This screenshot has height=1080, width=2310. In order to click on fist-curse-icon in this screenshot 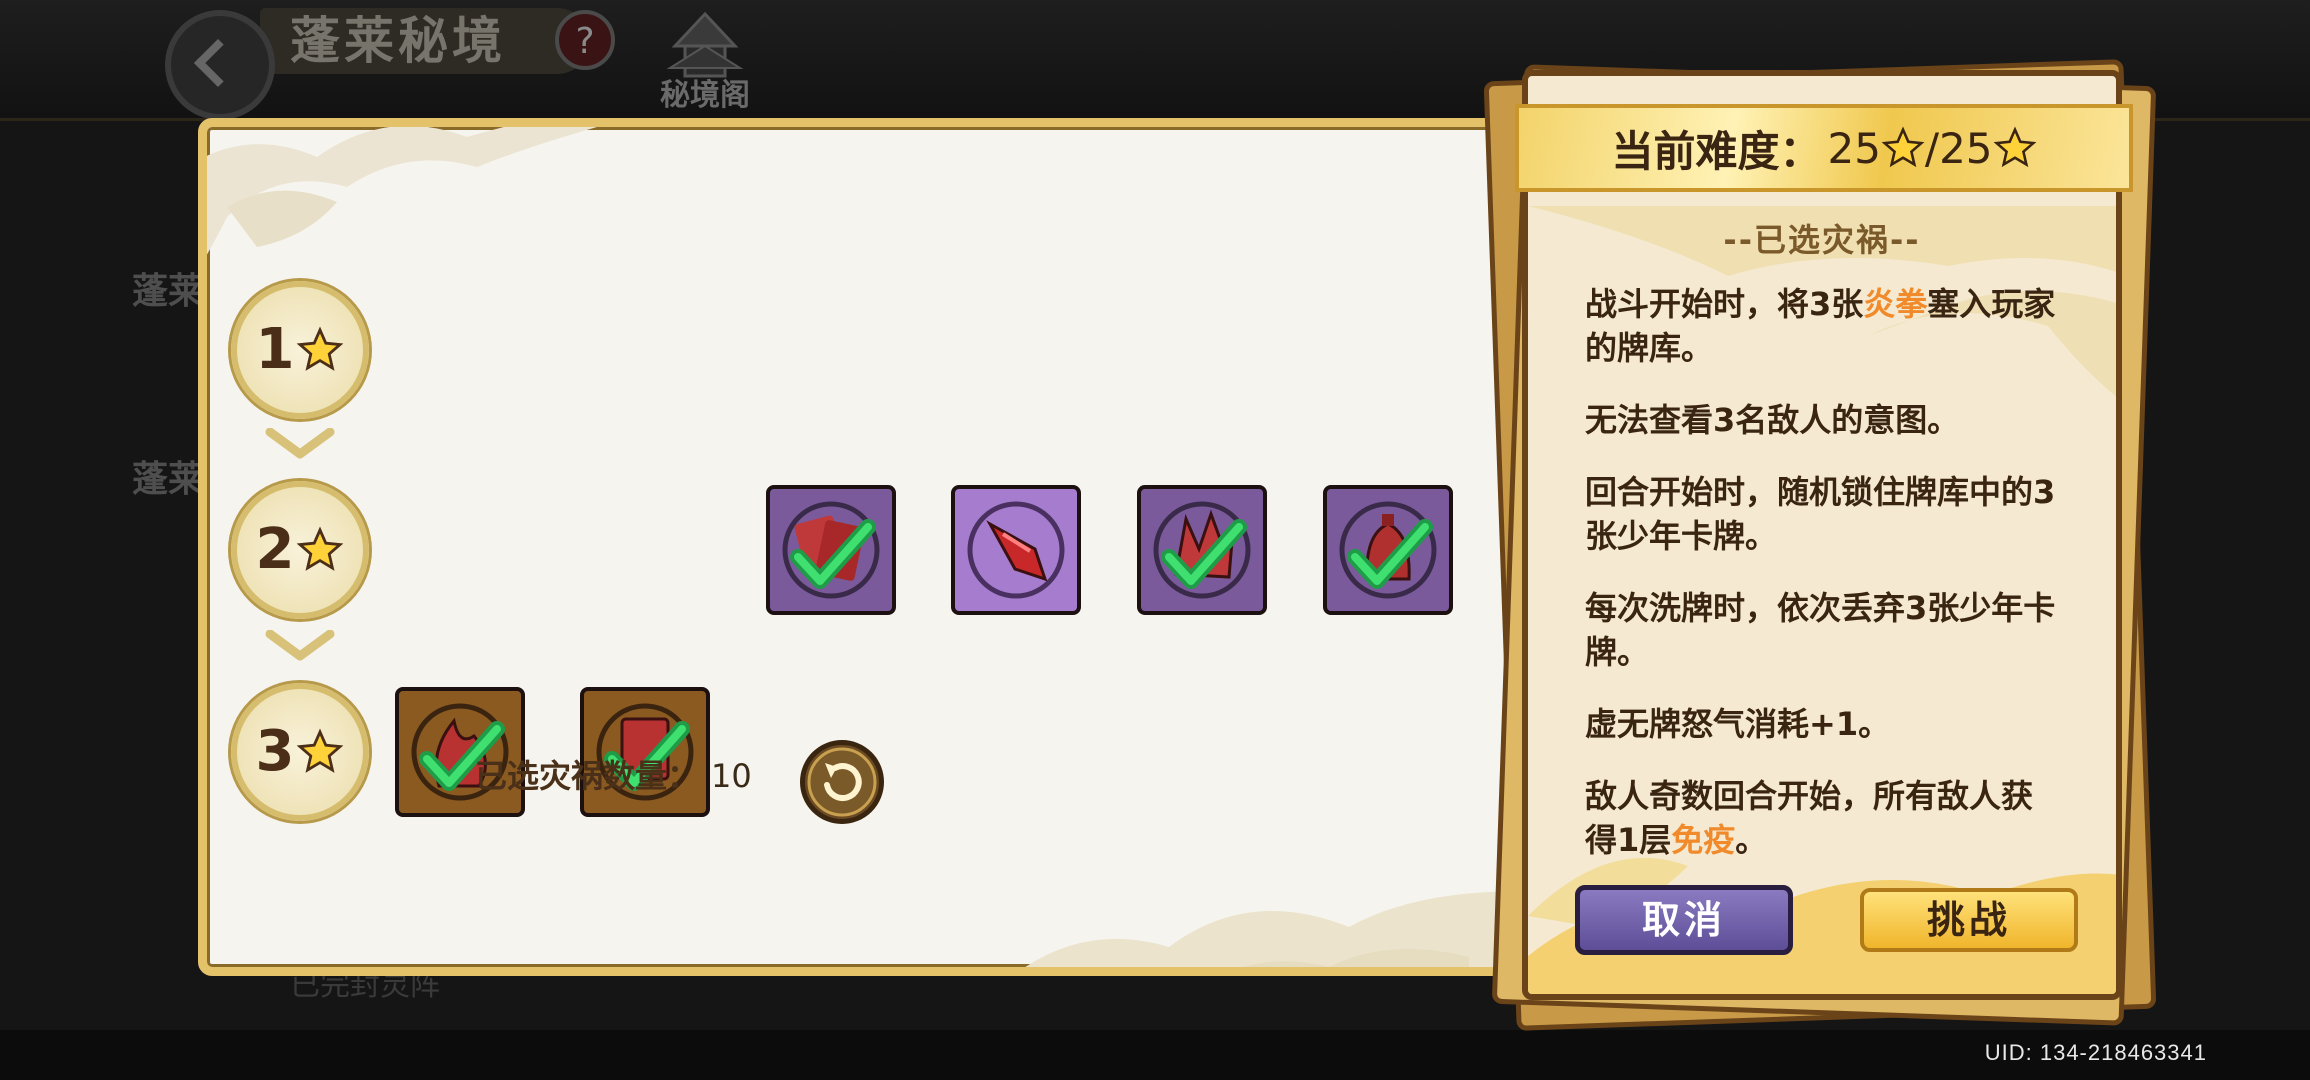, I will do `click(1202, 550)`.